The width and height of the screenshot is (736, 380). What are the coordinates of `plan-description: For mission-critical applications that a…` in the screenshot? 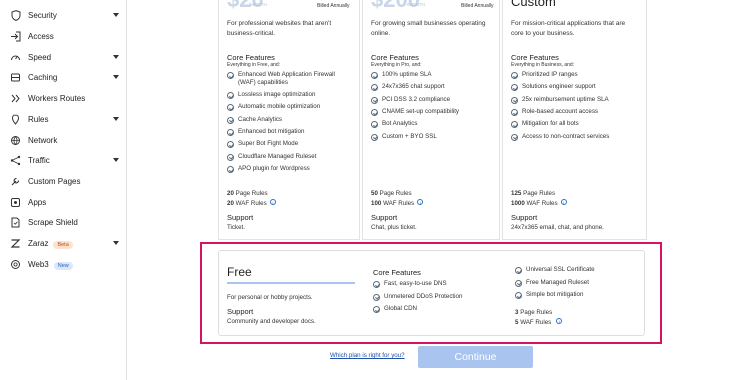 It's located at (568, 28).